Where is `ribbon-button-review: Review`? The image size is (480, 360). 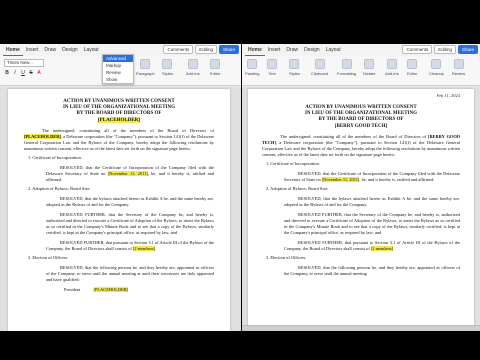 ribbon-button-review: Review is located at coordinates (458, 67).